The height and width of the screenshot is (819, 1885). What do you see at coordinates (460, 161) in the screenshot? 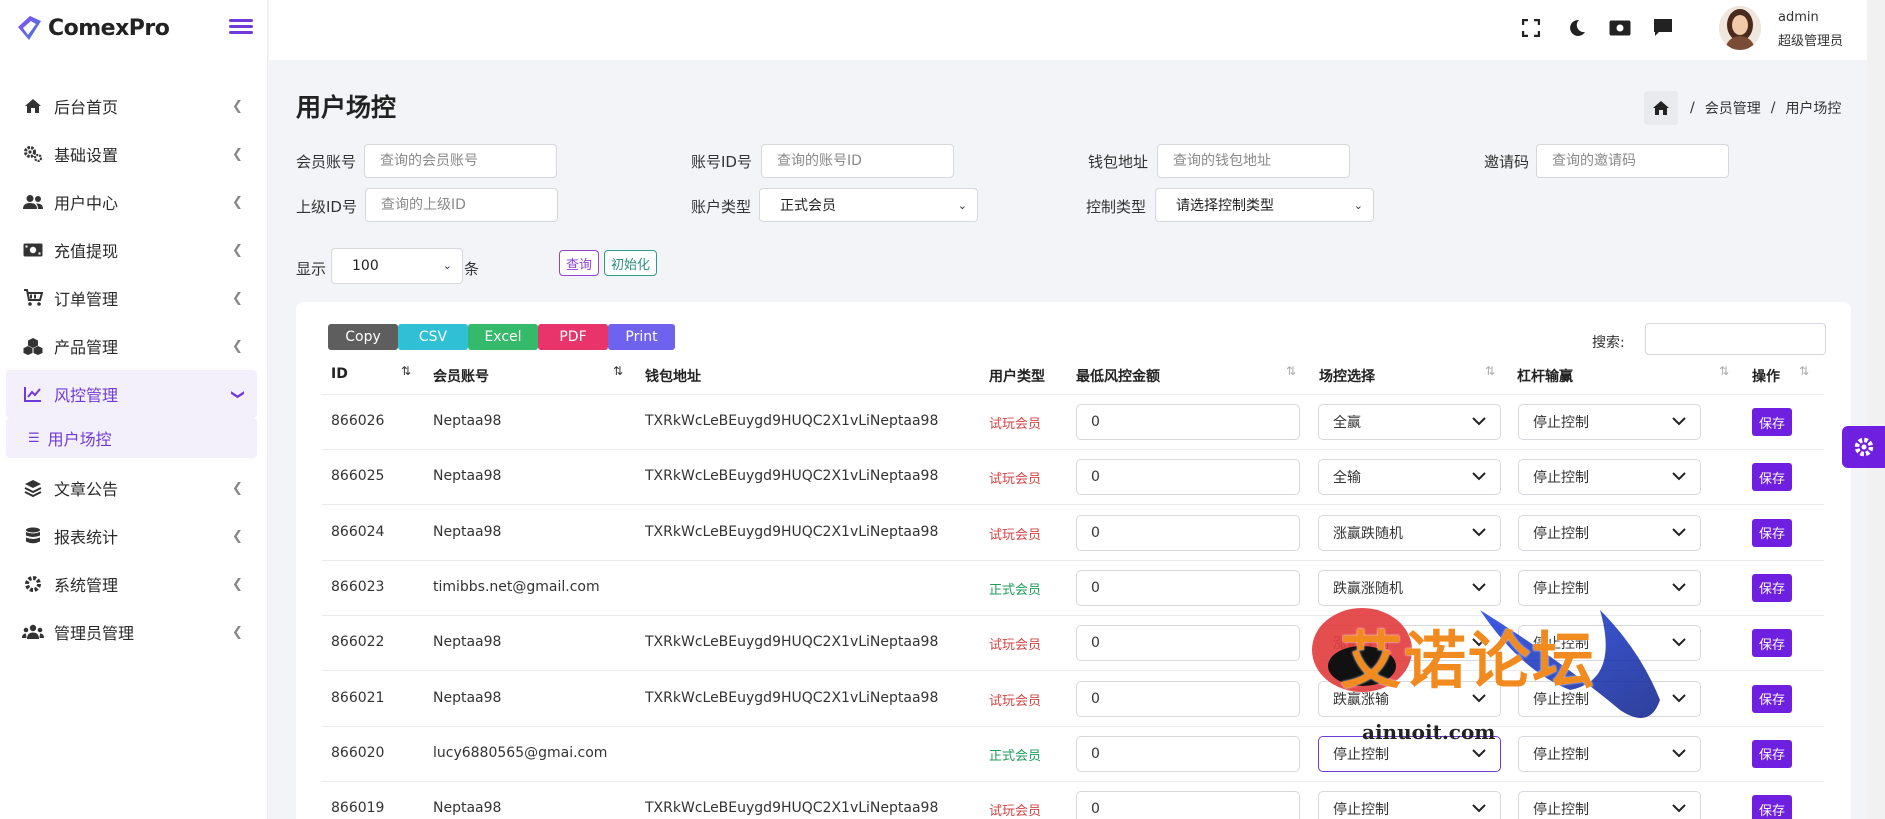
I see `member-input` at bounding box center [460, 161].